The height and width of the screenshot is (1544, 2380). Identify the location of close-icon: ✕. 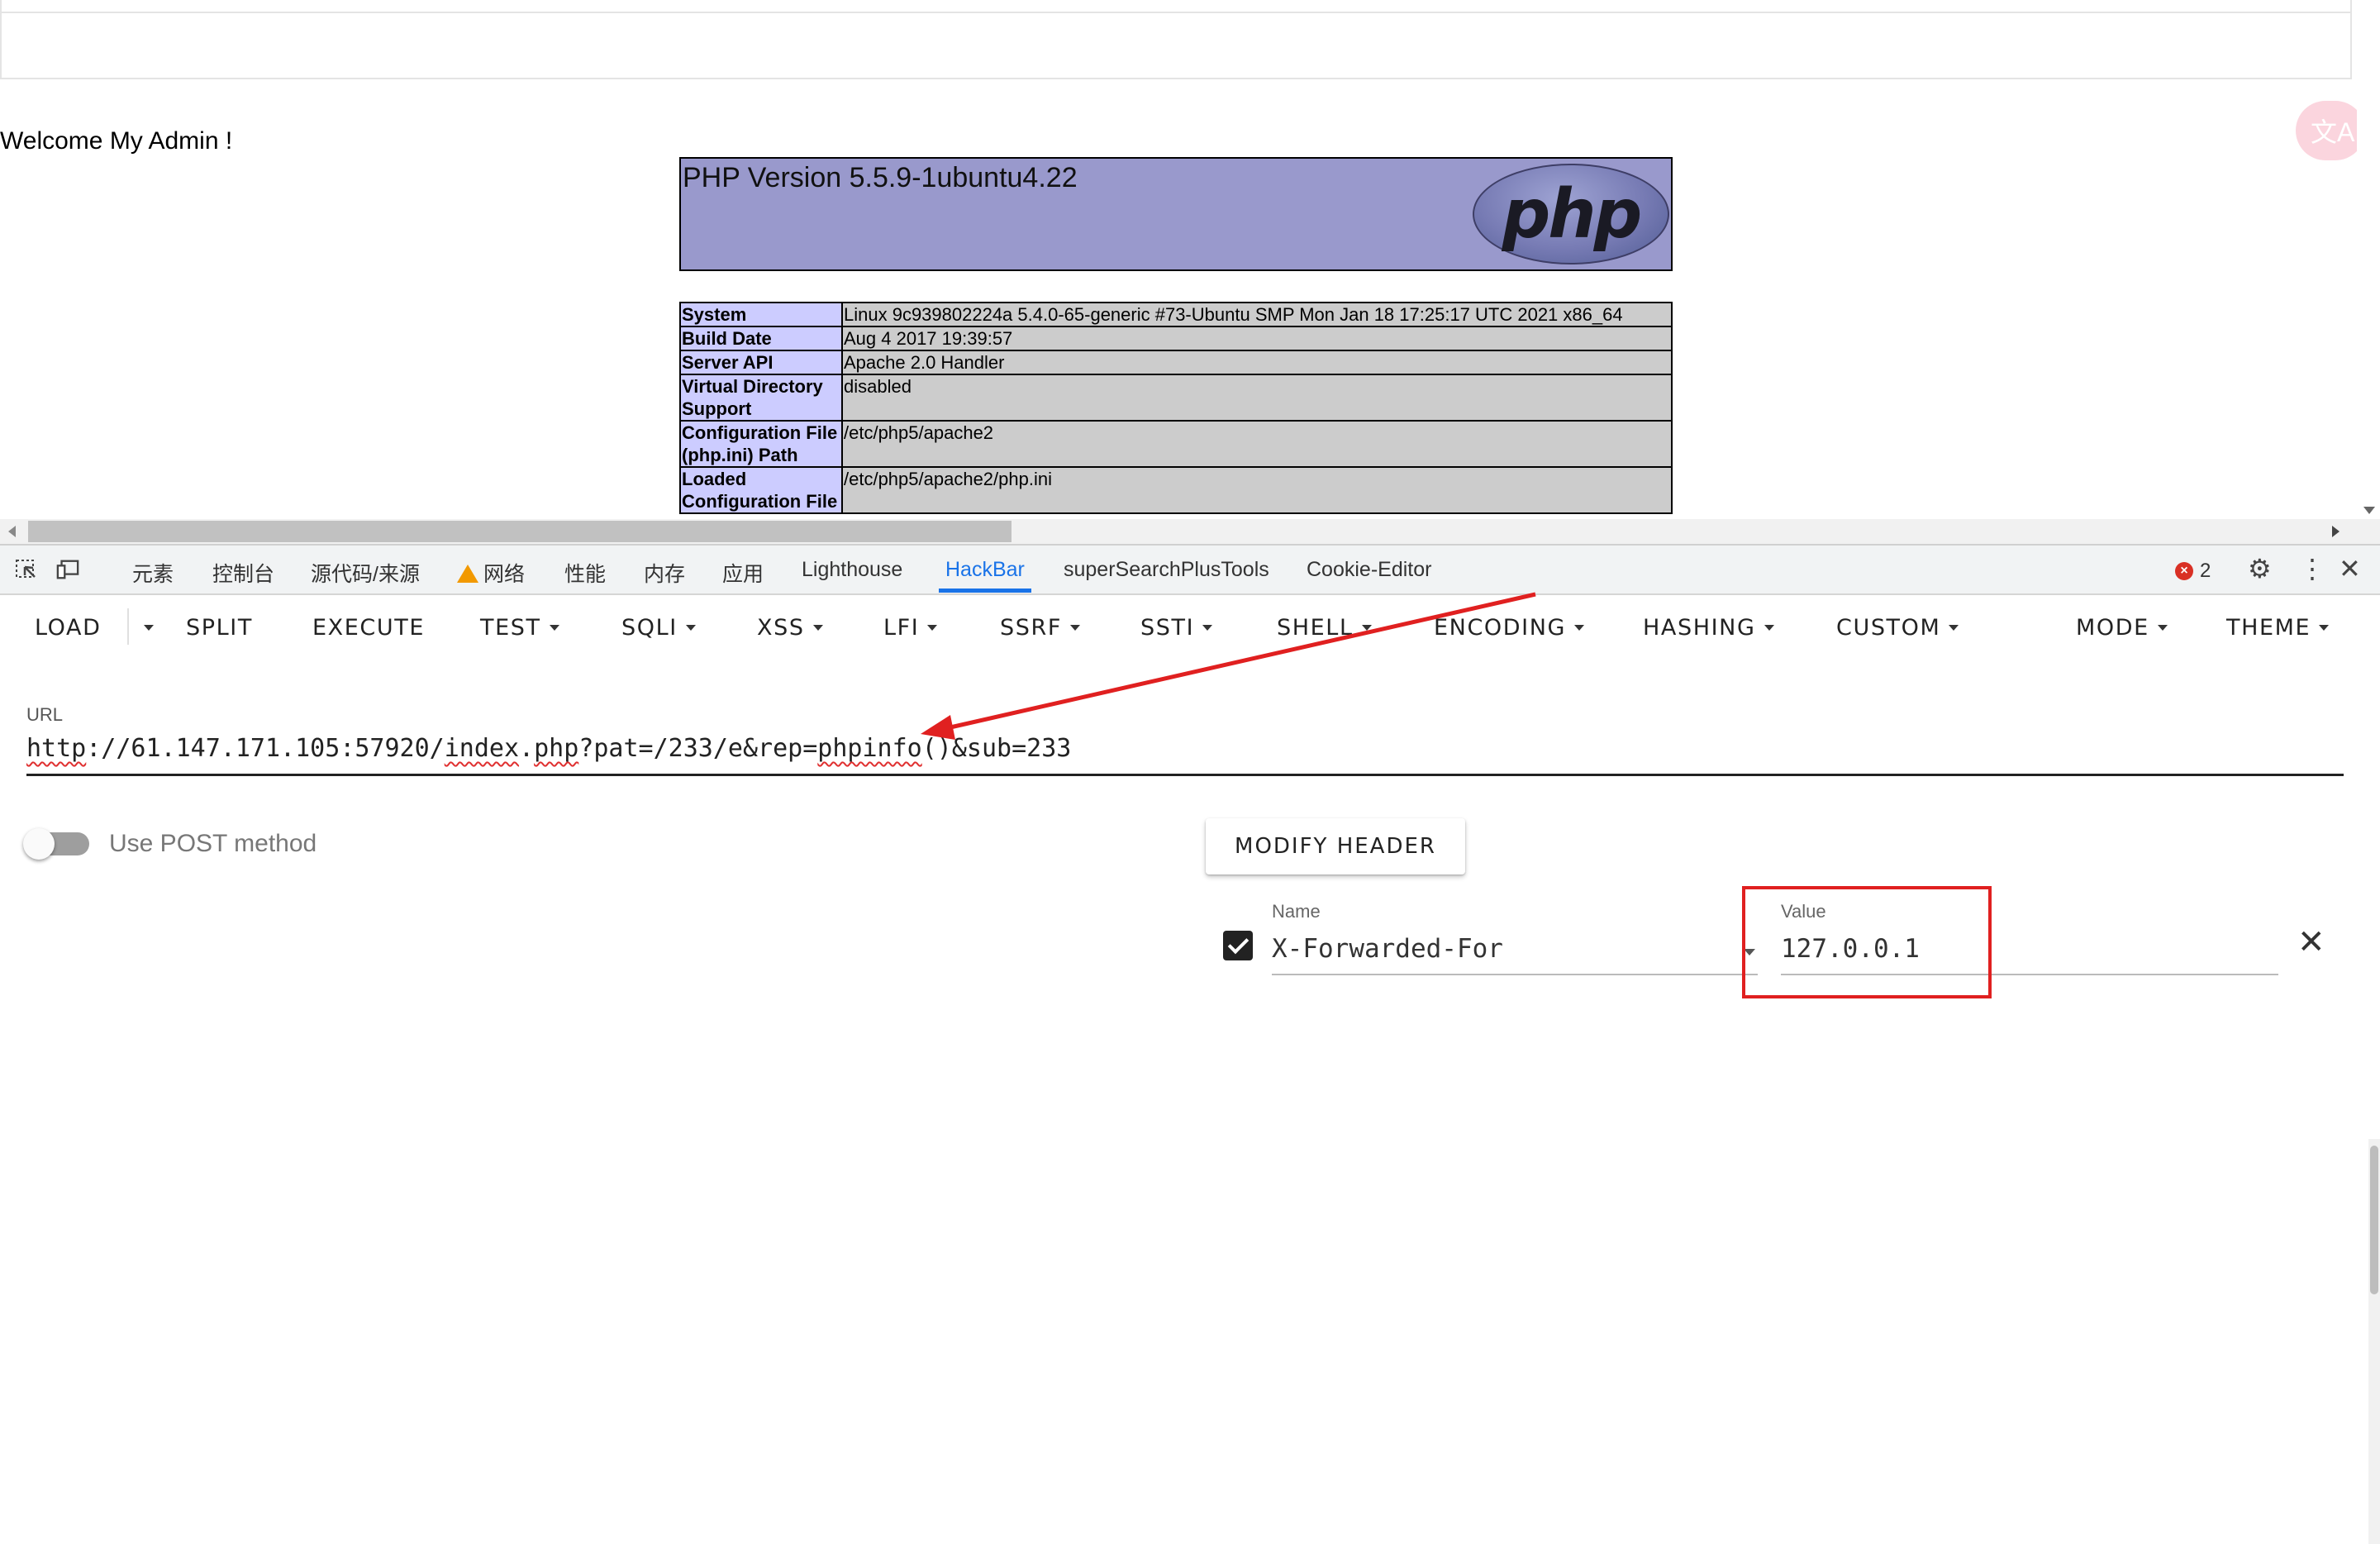
(2350, 569).